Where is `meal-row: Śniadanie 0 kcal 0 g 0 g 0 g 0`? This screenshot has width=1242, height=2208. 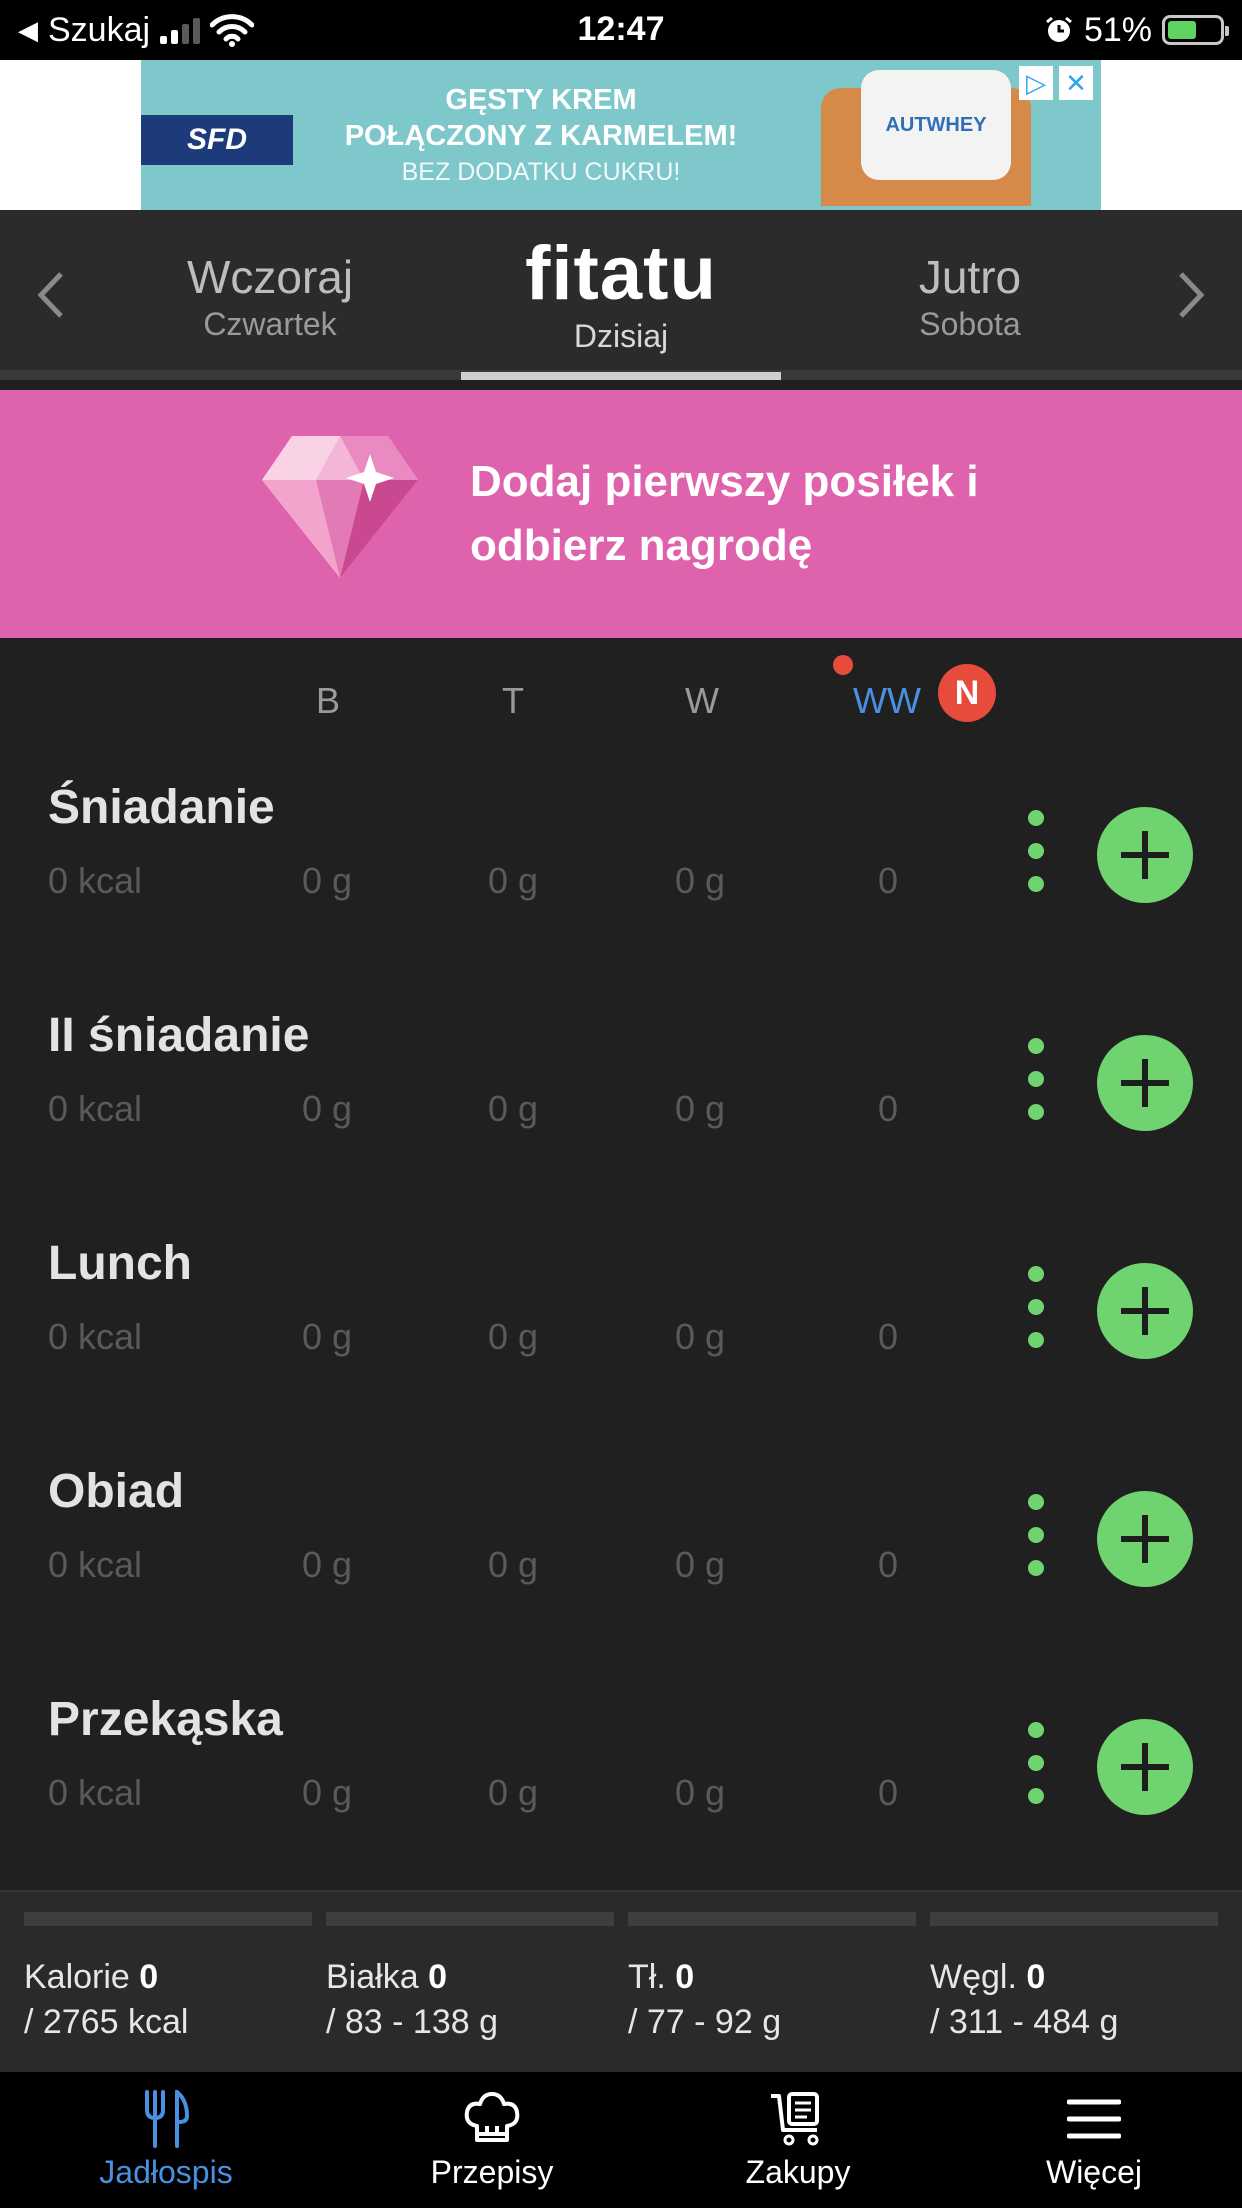 meal-row: Śniadanie 0 kcal 0 g 0 g 0 g 0 is located at coordinates (621, 874).